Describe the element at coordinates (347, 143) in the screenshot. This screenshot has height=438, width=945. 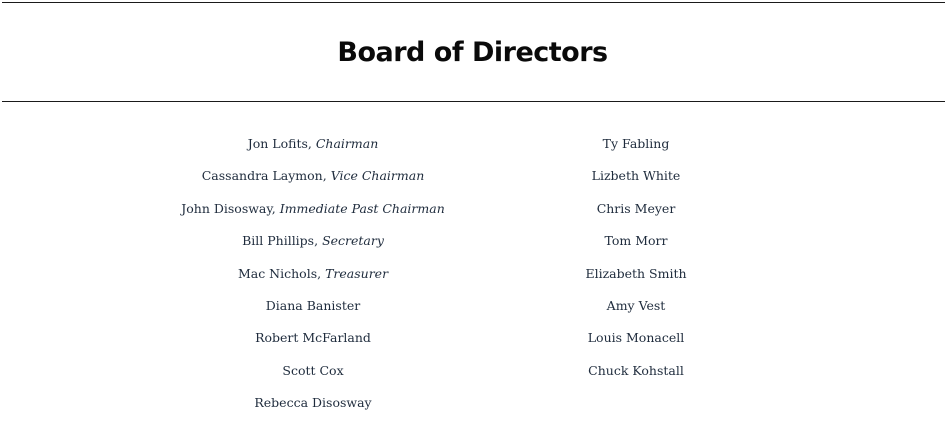
I see `member-role: Chairman` at that location.